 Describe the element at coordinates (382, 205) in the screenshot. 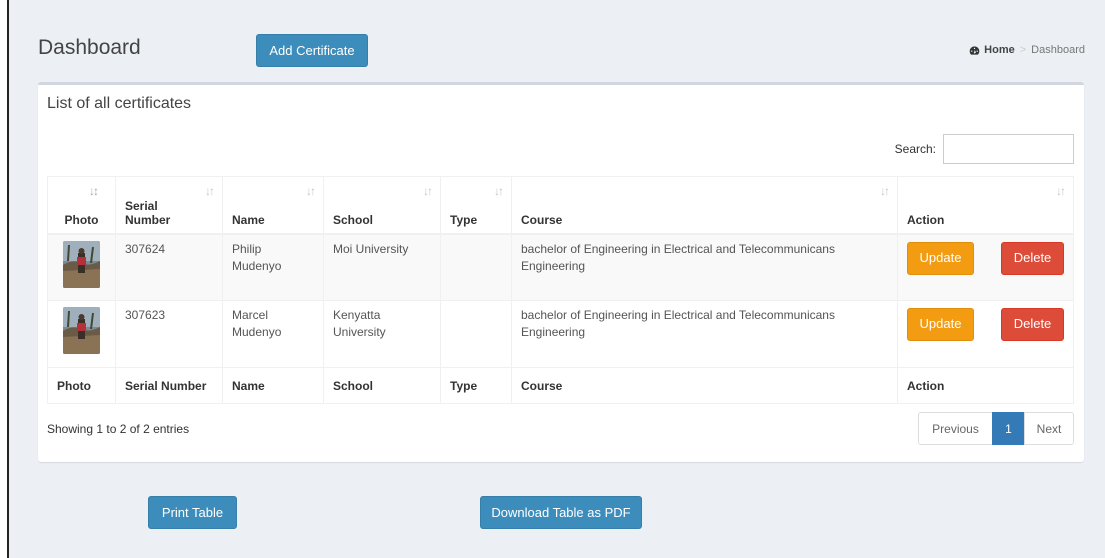

I see `col-header-school: ↓↑ School` at that location.